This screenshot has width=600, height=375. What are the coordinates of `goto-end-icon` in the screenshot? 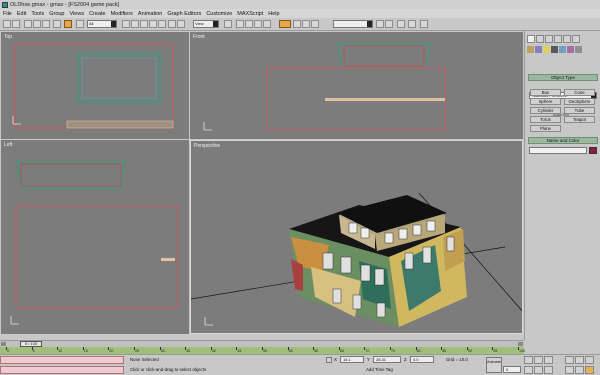 It's located at (579, 370).